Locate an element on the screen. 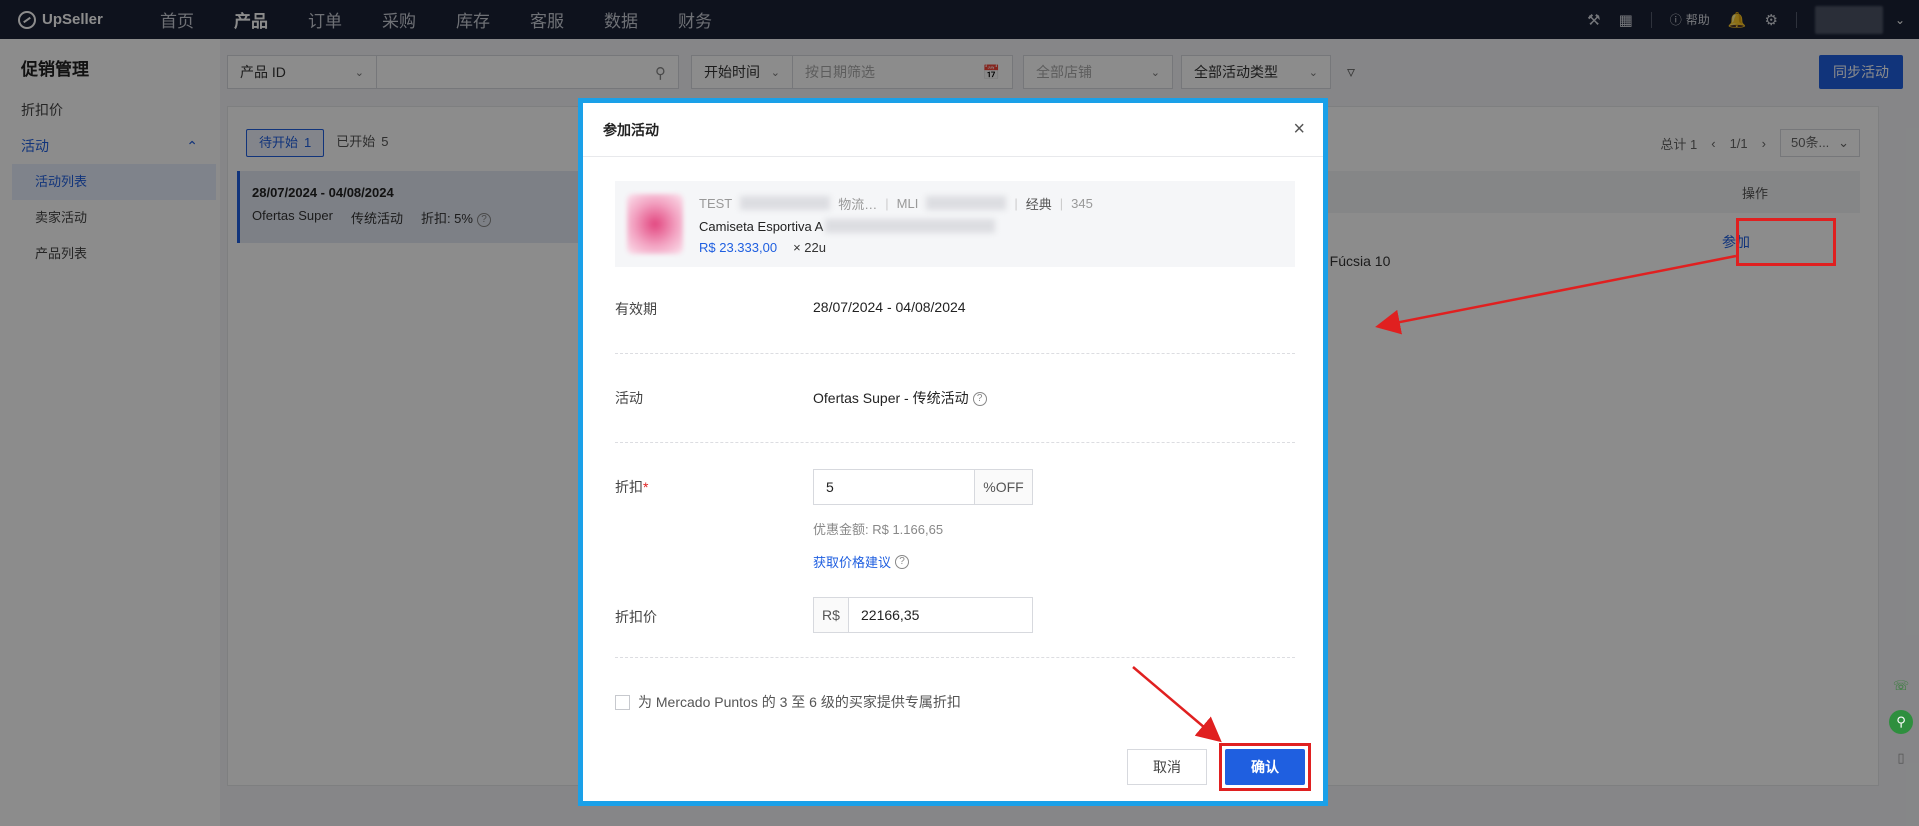  mobile-icon: ▯ is located at coordinates (1901, 758).